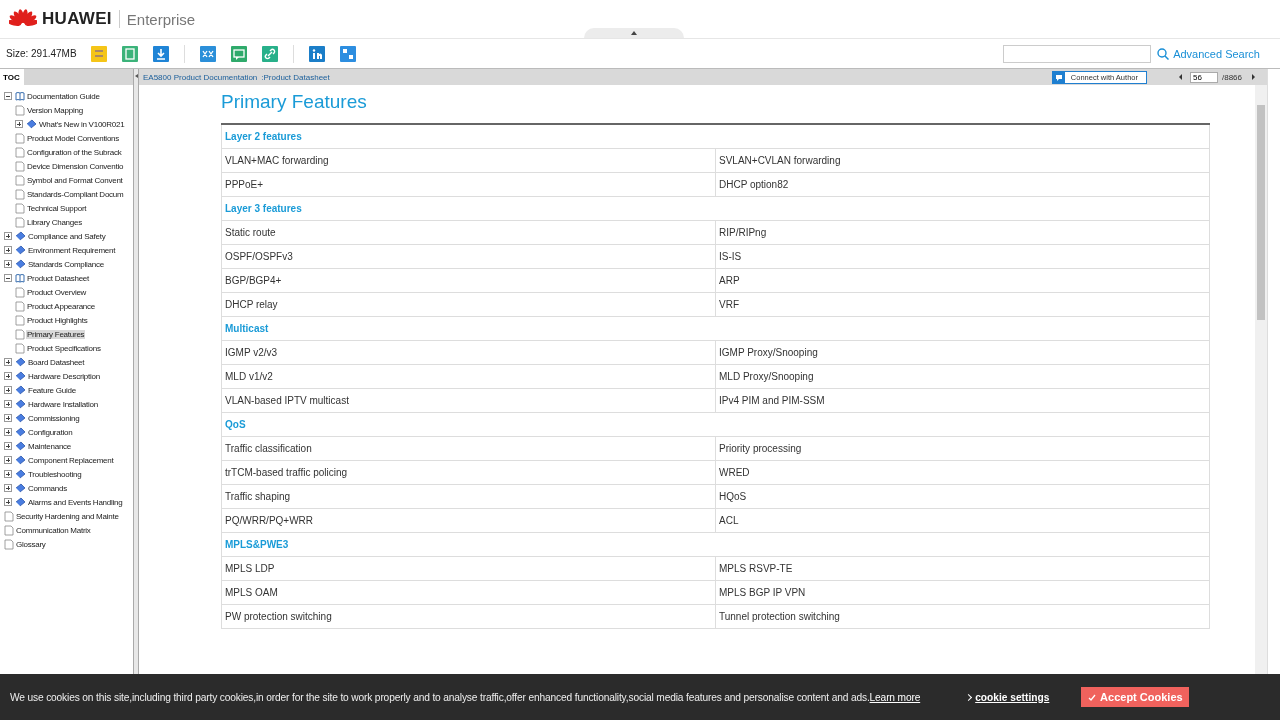  Describe the element at coordinates (1253, 77) in the screenshot. I see `next-page-icon` at that location.